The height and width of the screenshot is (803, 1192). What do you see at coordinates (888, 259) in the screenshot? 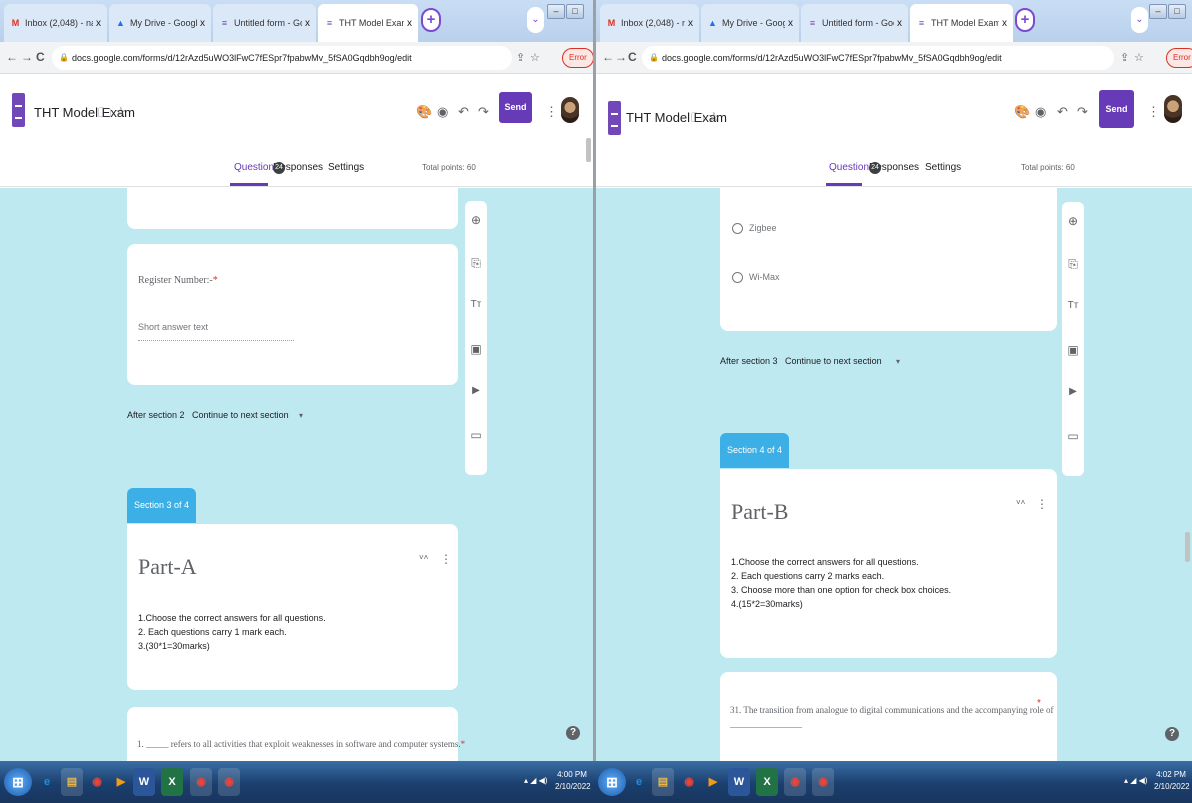
I see `previous-question-card: Zigbee Wi-Max` at bounding box center [888, 259].